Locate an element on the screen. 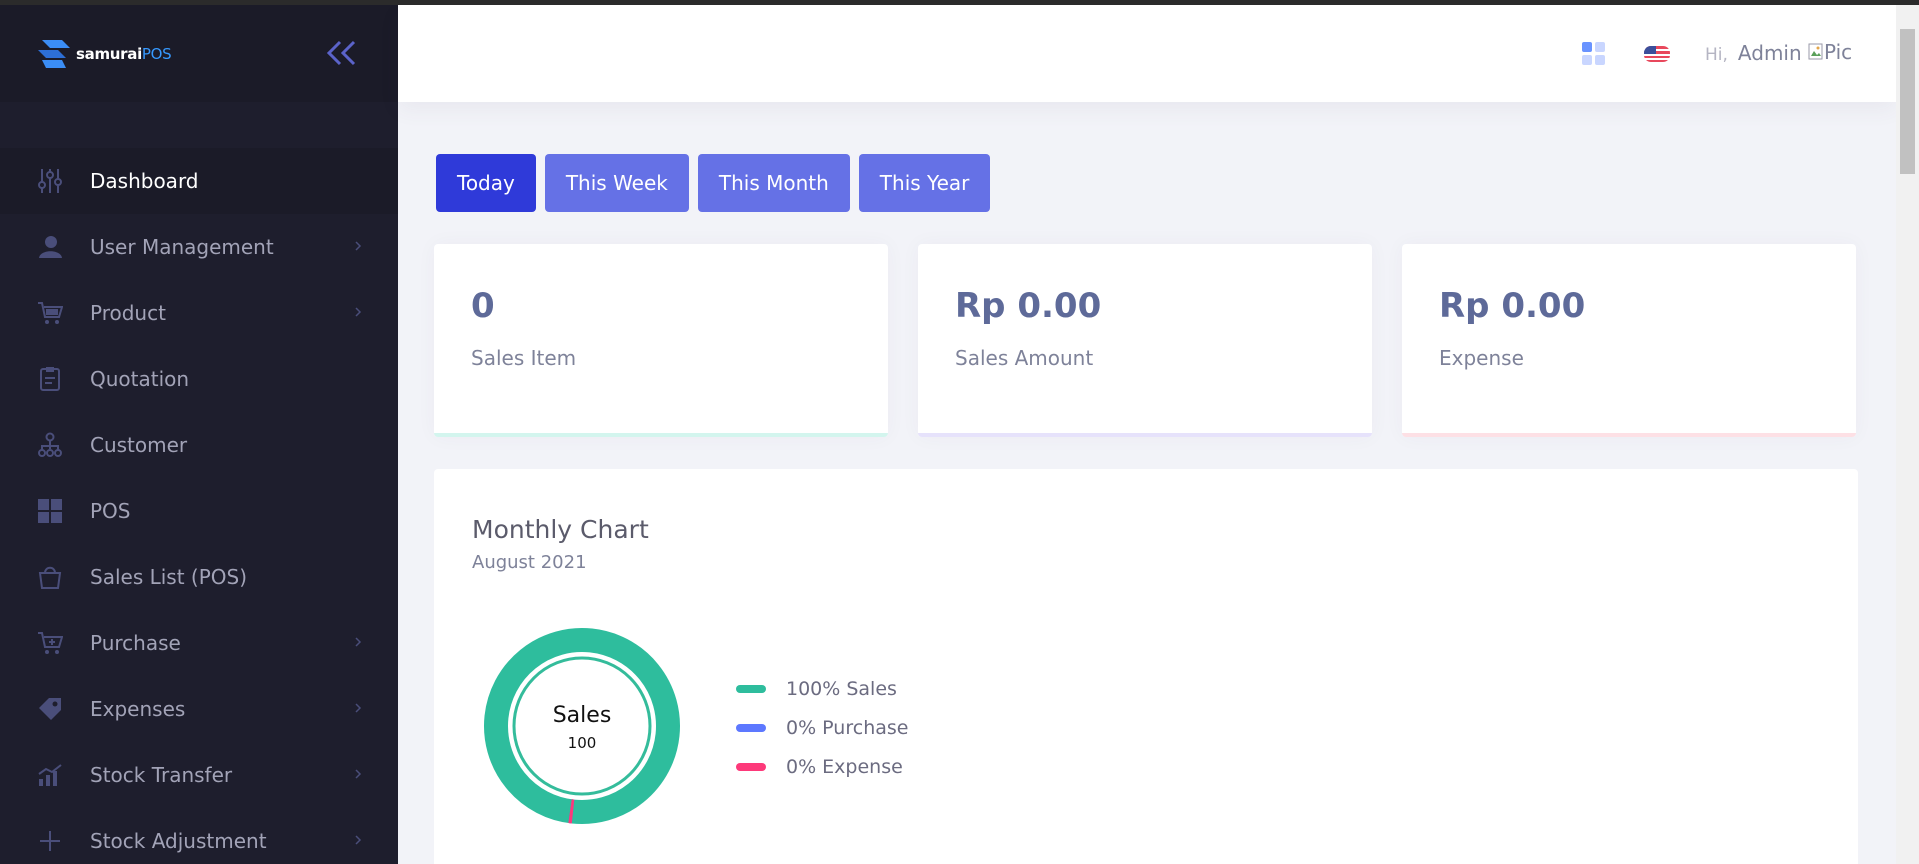 The height and width of the screenshot is (864, 1919). filter-this-year-button: This Year is located at coordinates (924, 183).